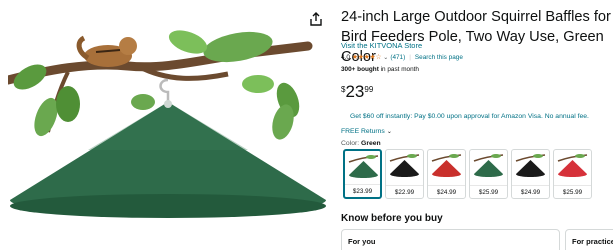 The height and width of the screenshot is (250, 613). What do you see at coordinates (371, 143) in the screenshot?
I see `color-value: Green` at bounding box center [371, 143].